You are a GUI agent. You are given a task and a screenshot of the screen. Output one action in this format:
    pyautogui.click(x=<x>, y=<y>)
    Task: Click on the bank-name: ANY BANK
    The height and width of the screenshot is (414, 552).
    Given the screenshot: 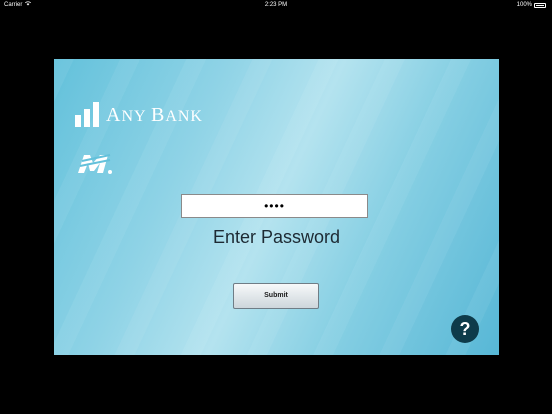 What is the action you would take?
    pyautogui.click(x=154, y=115)
    